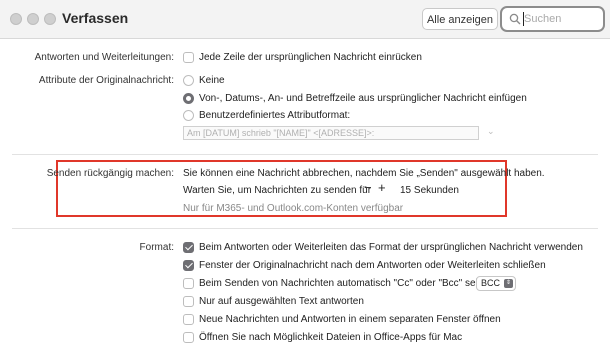  What do you see at coordinates (382, 187) in the screenshot?
I see `increase-button: +` at bounding box center [382, 187].